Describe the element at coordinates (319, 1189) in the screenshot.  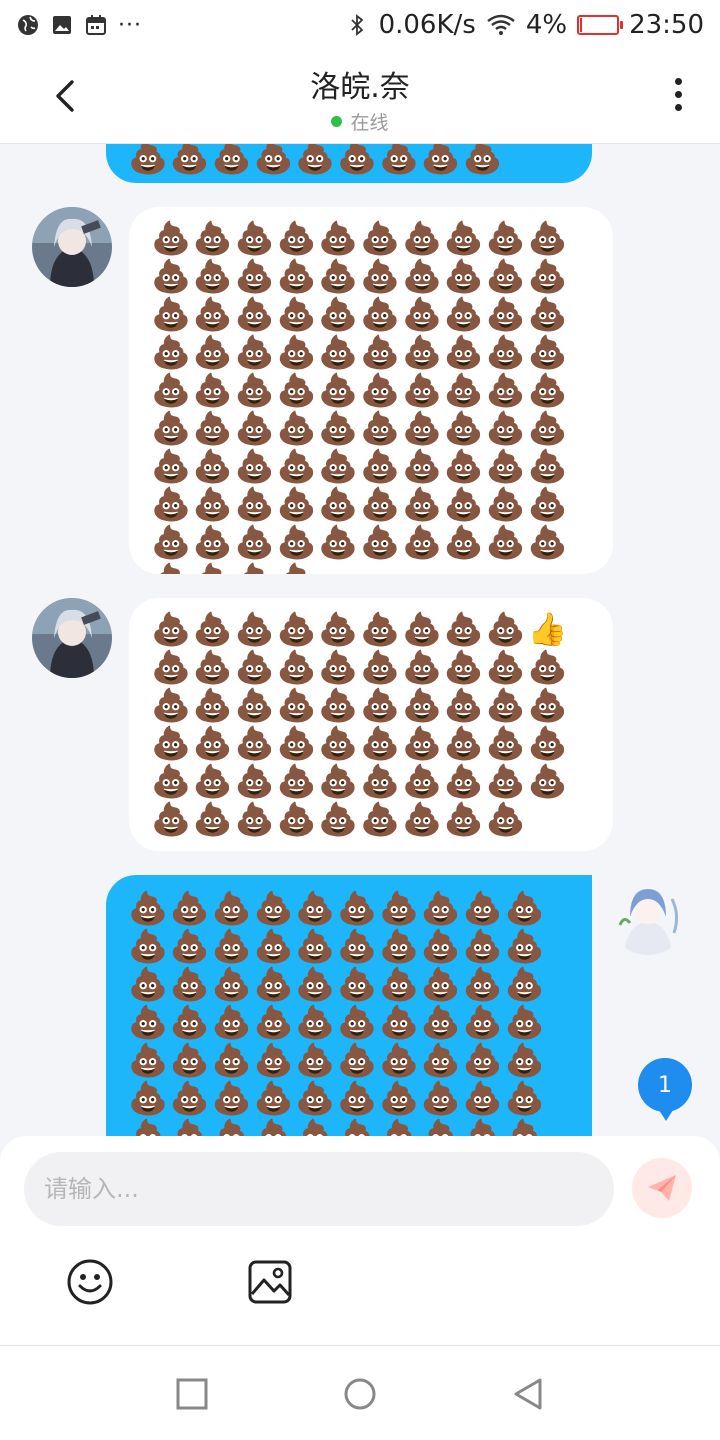
I see `message-input` at that location.